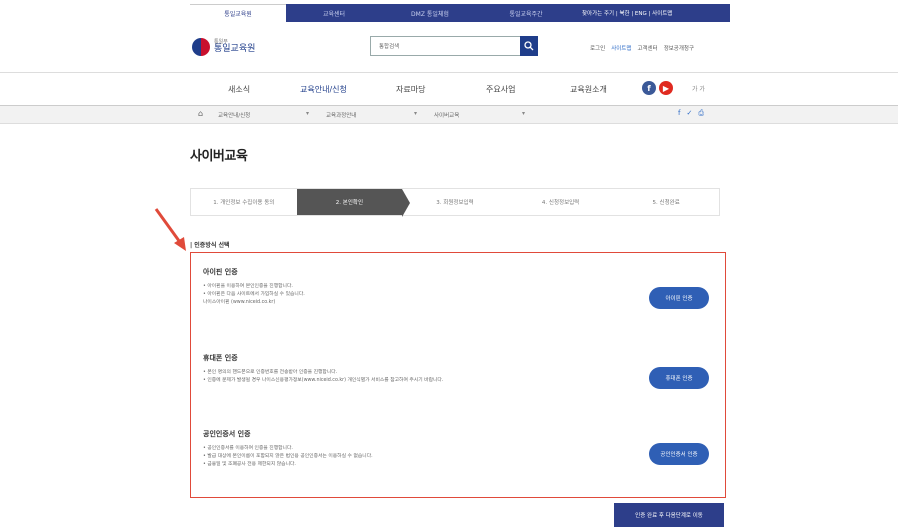 This screenshot has width=898, height=530. I want to click on ipin-auth-button: 아이핀 인증, so click(679, 298).